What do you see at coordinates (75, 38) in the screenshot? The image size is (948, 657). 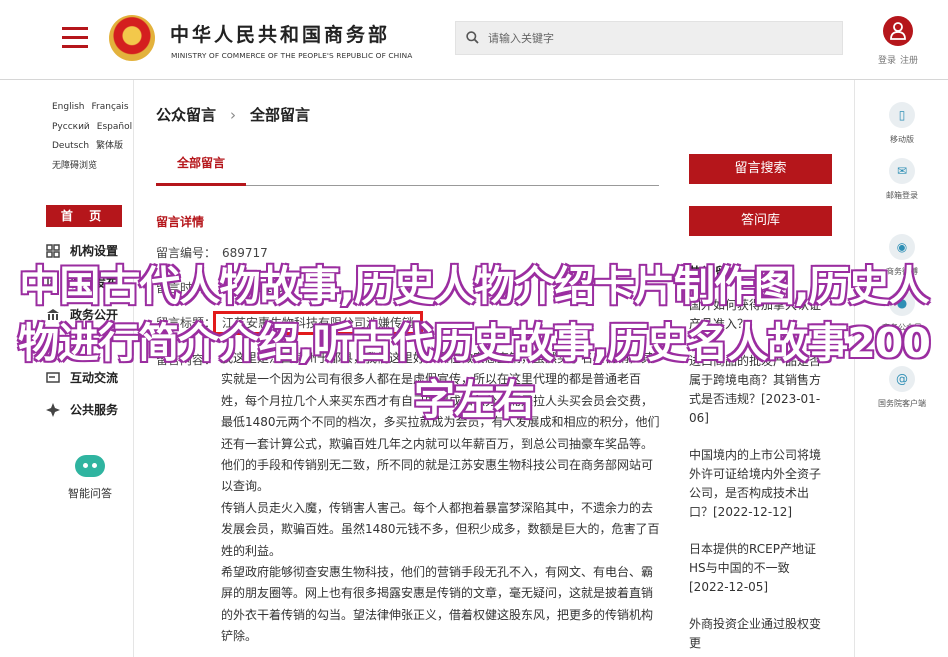 I see `menu-icon` at bounding box center [75, 38].